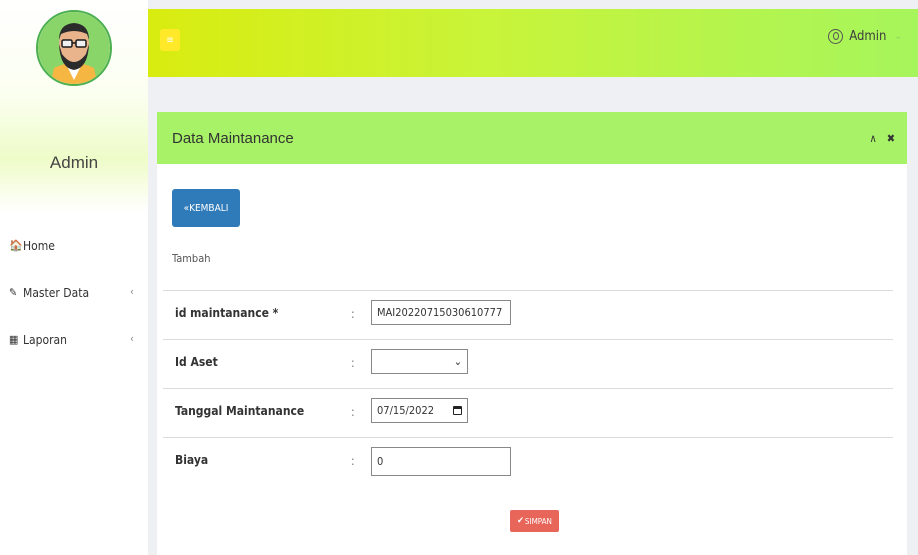 The width and height of the screenshot is (918, 555). What do you see at coordinates (538, 521) in the screenshot?
I see `save-button-label: SIMPAN` at bounding box center [538, 521].